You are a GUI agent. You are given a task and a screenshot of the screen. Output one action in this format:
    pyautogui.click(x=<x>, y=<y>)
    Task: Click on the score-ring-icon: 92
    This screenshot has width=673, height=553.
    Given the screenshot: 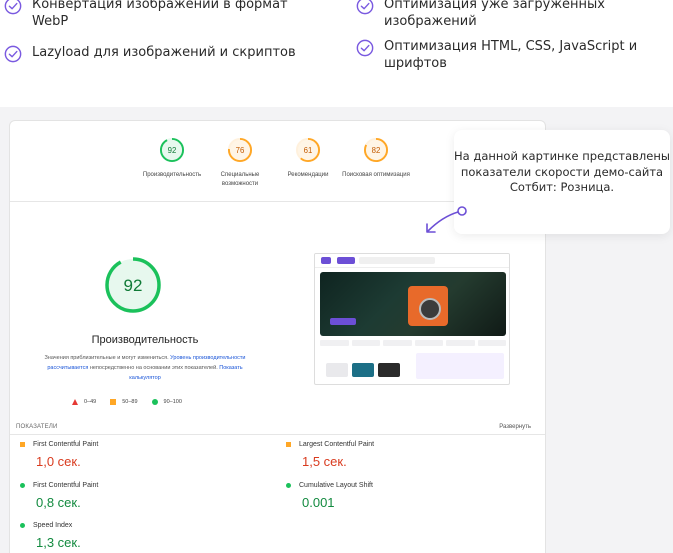 What is the action you would take?
    pyautogui.click(x=172, y=150)
    